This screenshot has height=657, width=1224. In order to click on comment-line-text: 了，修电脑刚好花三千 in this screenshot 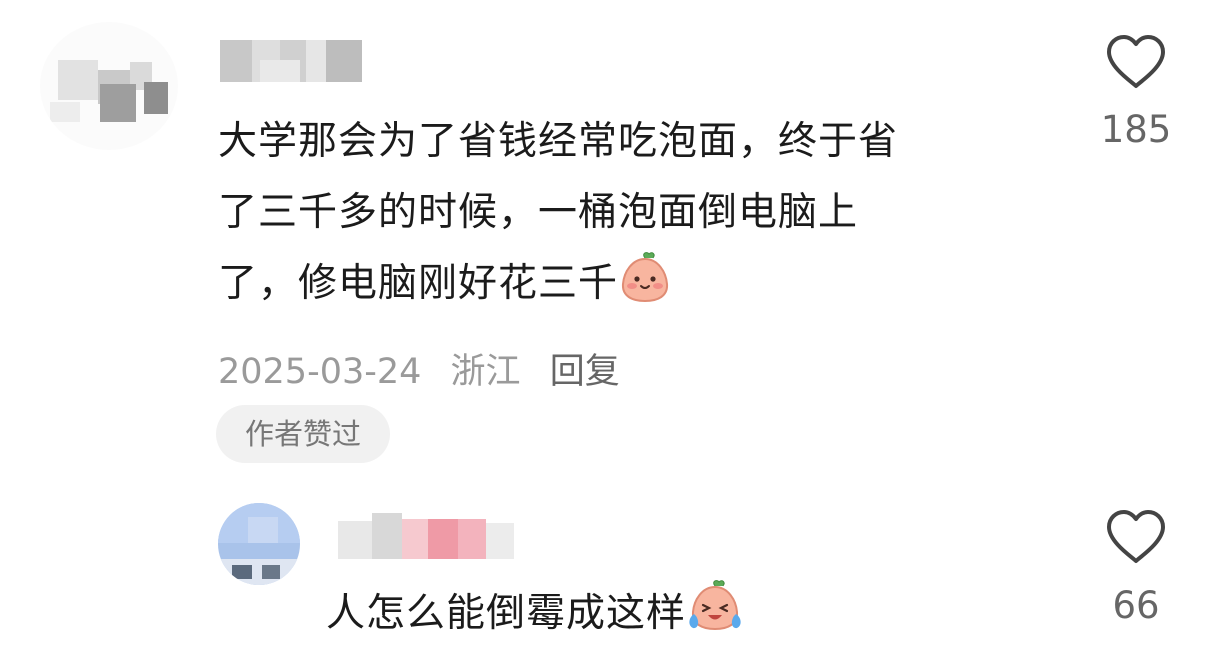, I will do `click(418, 283)`.